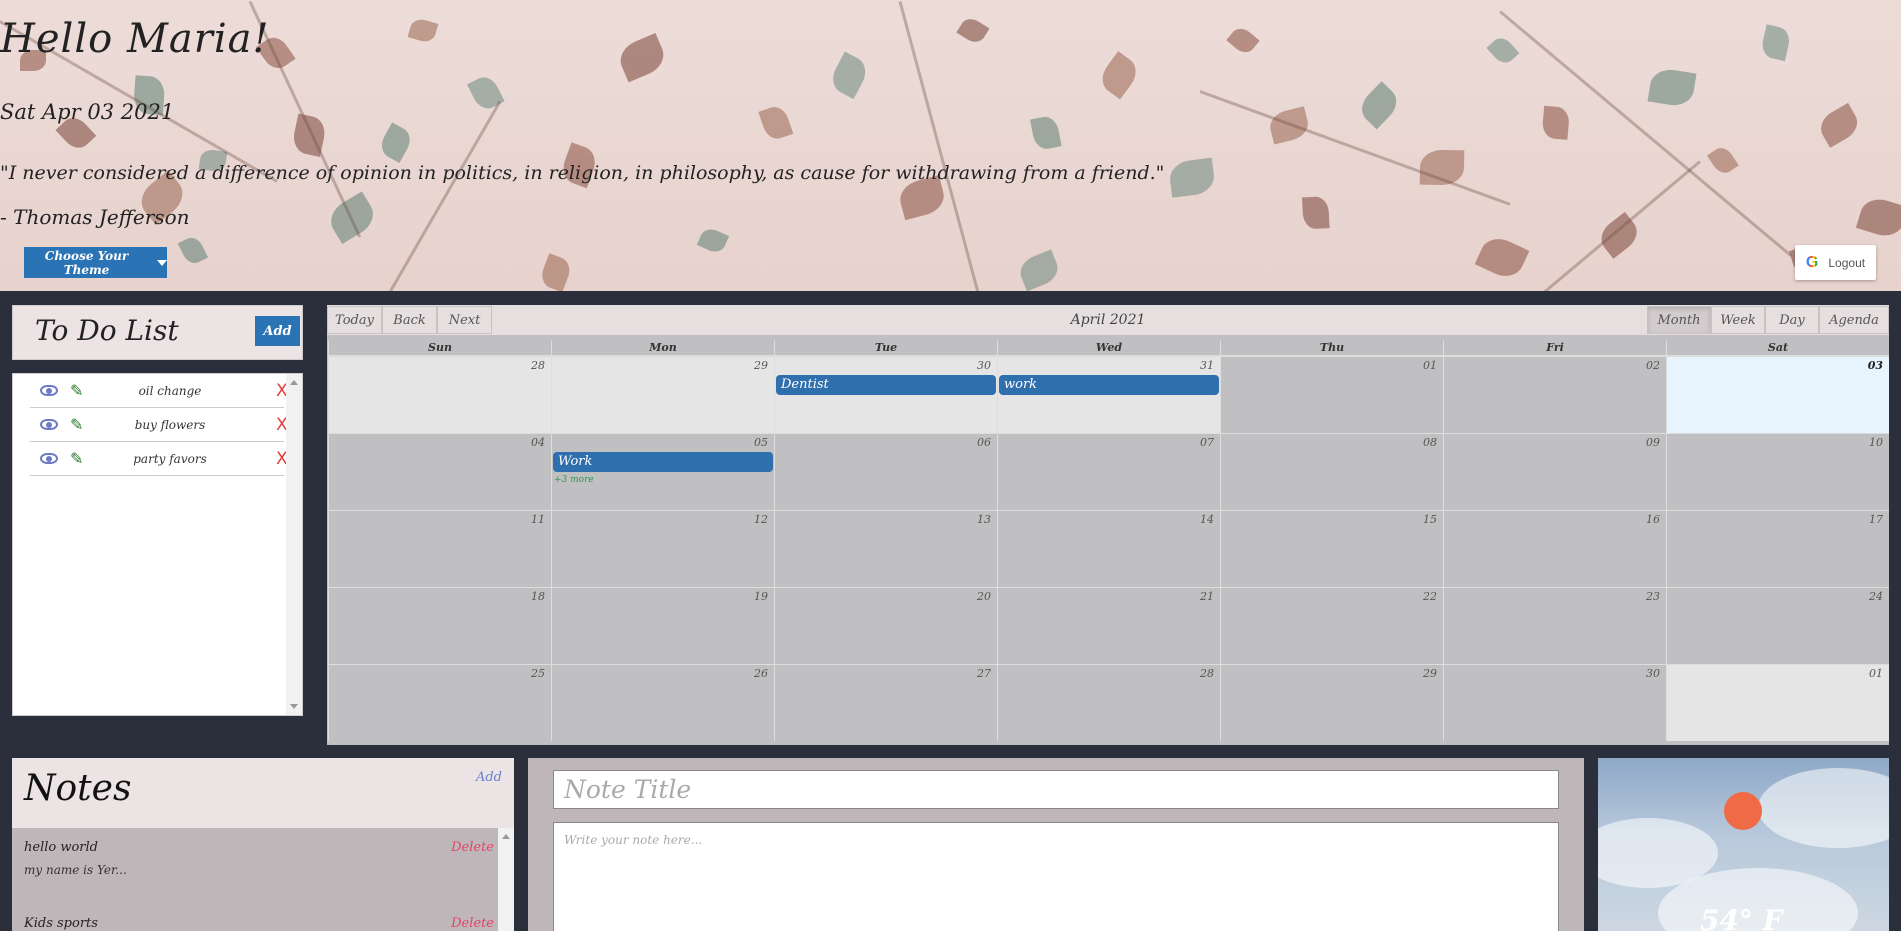 The height and width of the screenshot is (931, 1901). I want to click on choose-theme-button: Choose Your Theme, so click(95, 262).